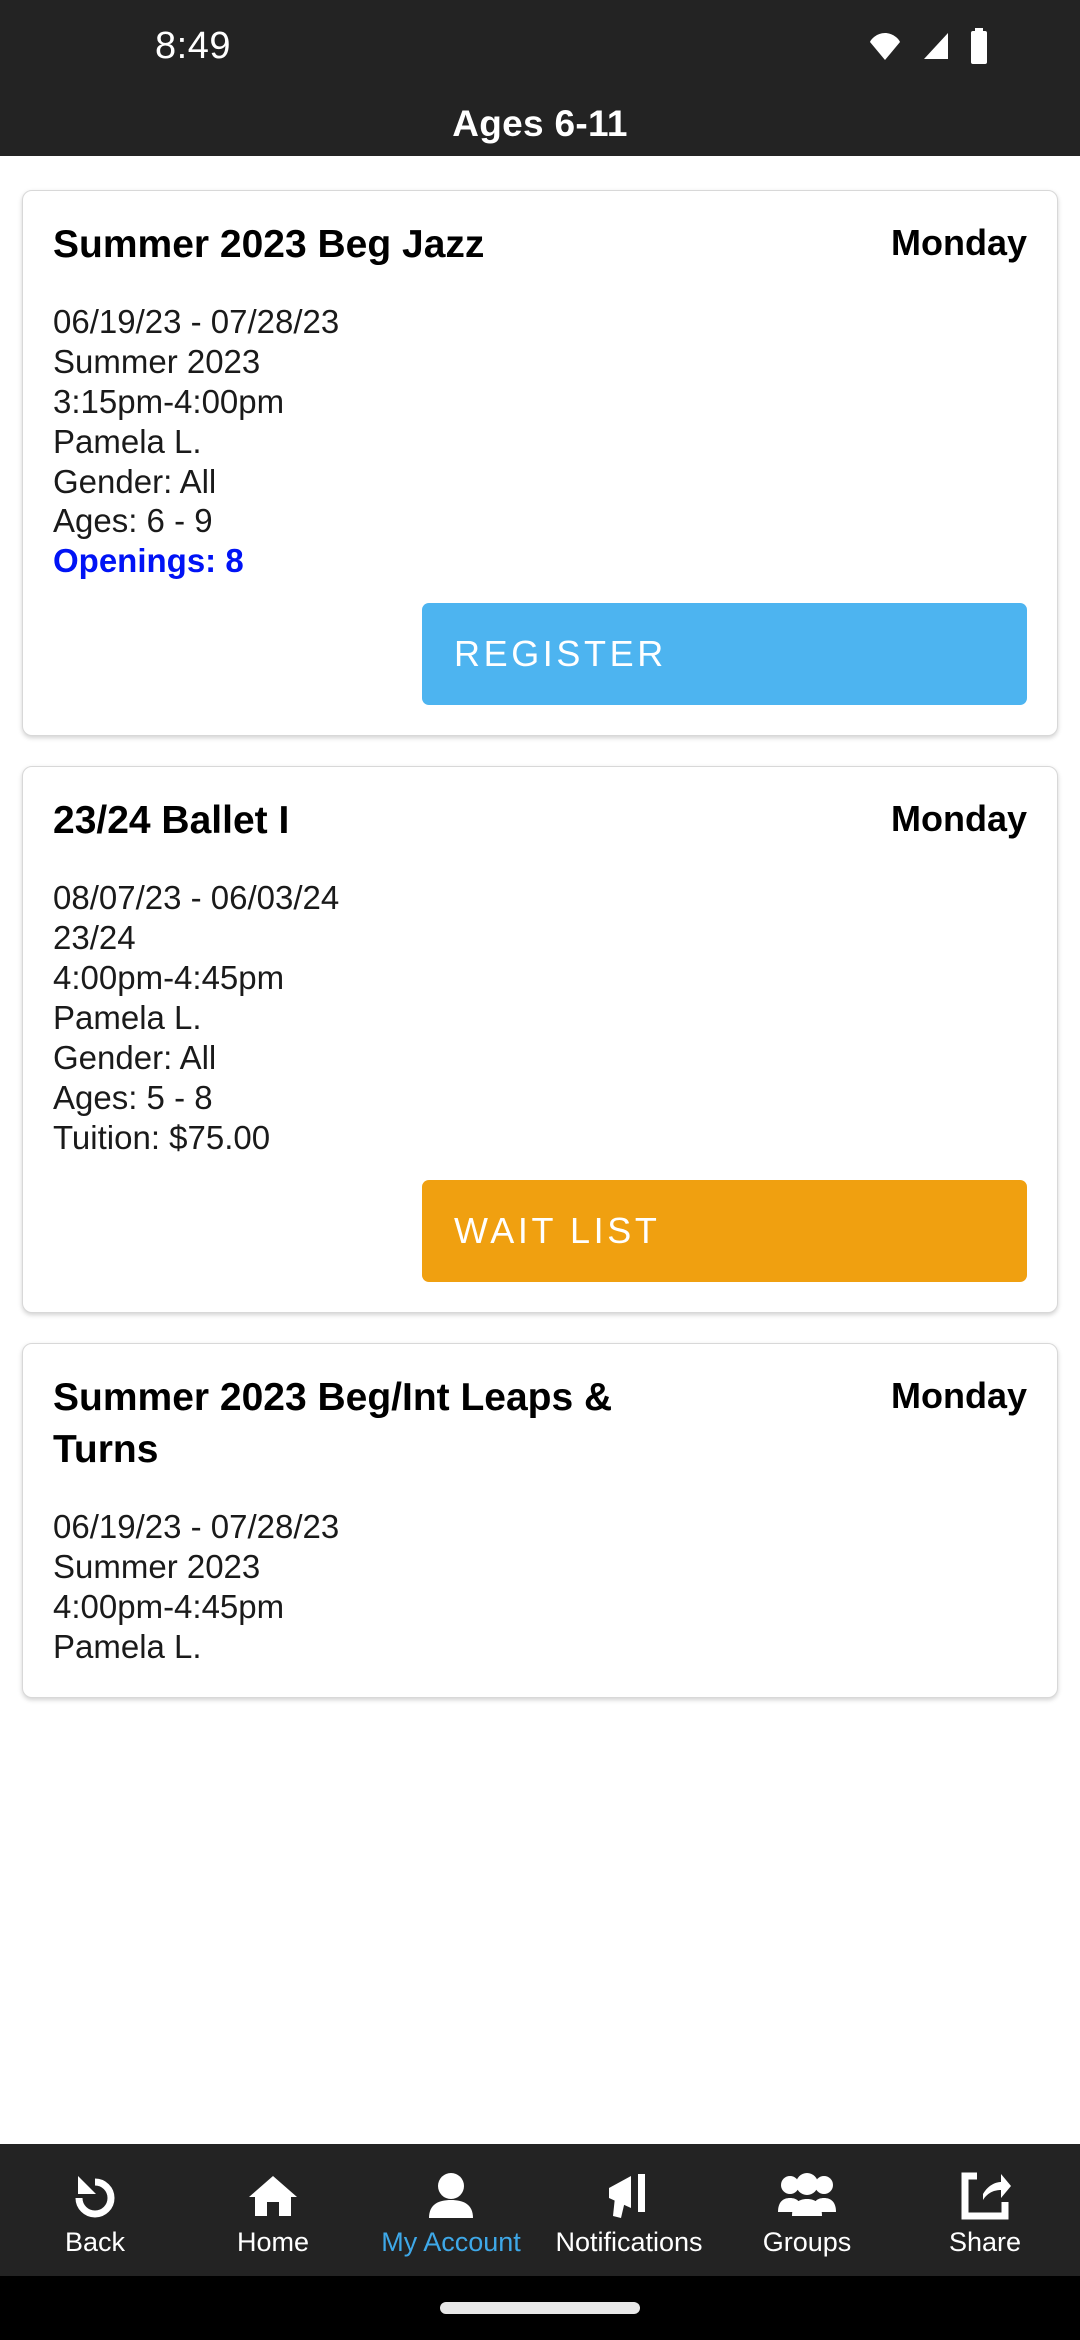  Describe the element at coordinates (451, 2193) in the screenshot. I see `person-icon` at that location.